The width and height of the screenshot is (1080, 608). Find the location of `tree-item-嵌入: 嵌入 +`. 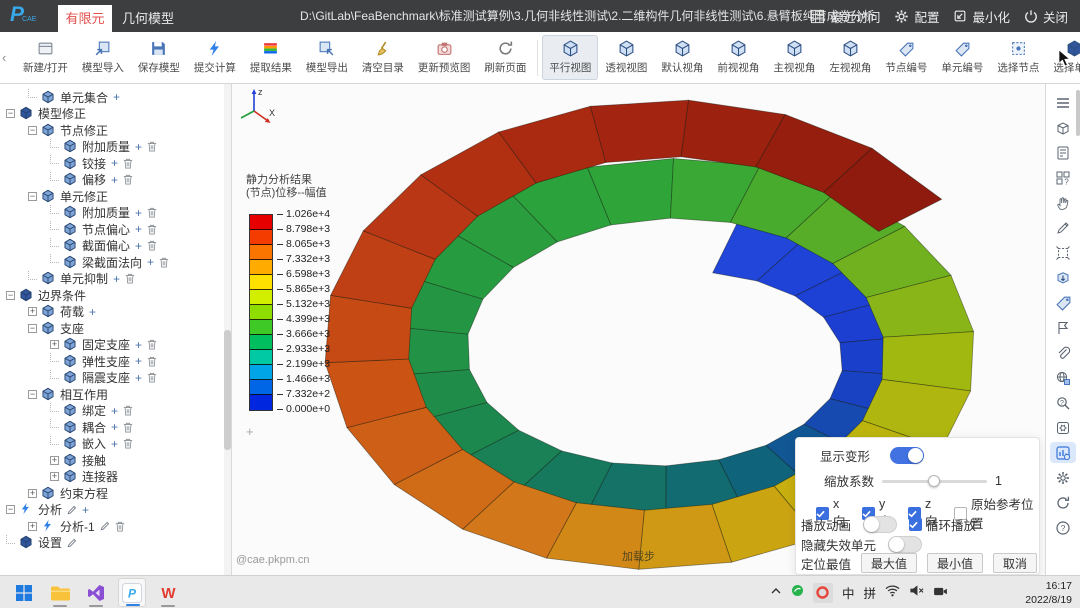

tree-item-嵌入: 嵌入 + is located at coordinates (115, 444).